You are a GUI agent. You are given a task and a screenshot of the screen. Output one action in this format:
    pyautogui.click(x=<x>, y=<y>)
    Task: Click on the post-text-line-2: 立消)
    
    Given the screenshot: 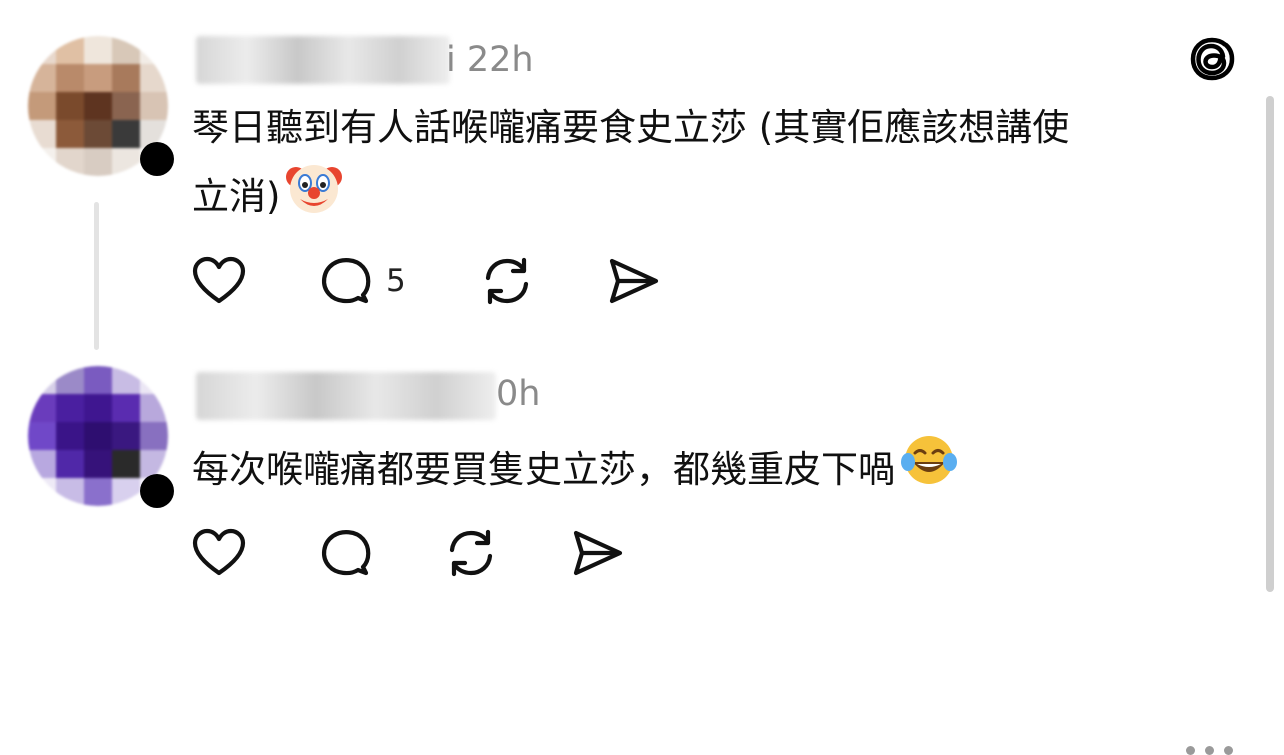 What is the action you would take?
    pyautogui.click(x=630, y=196)
    